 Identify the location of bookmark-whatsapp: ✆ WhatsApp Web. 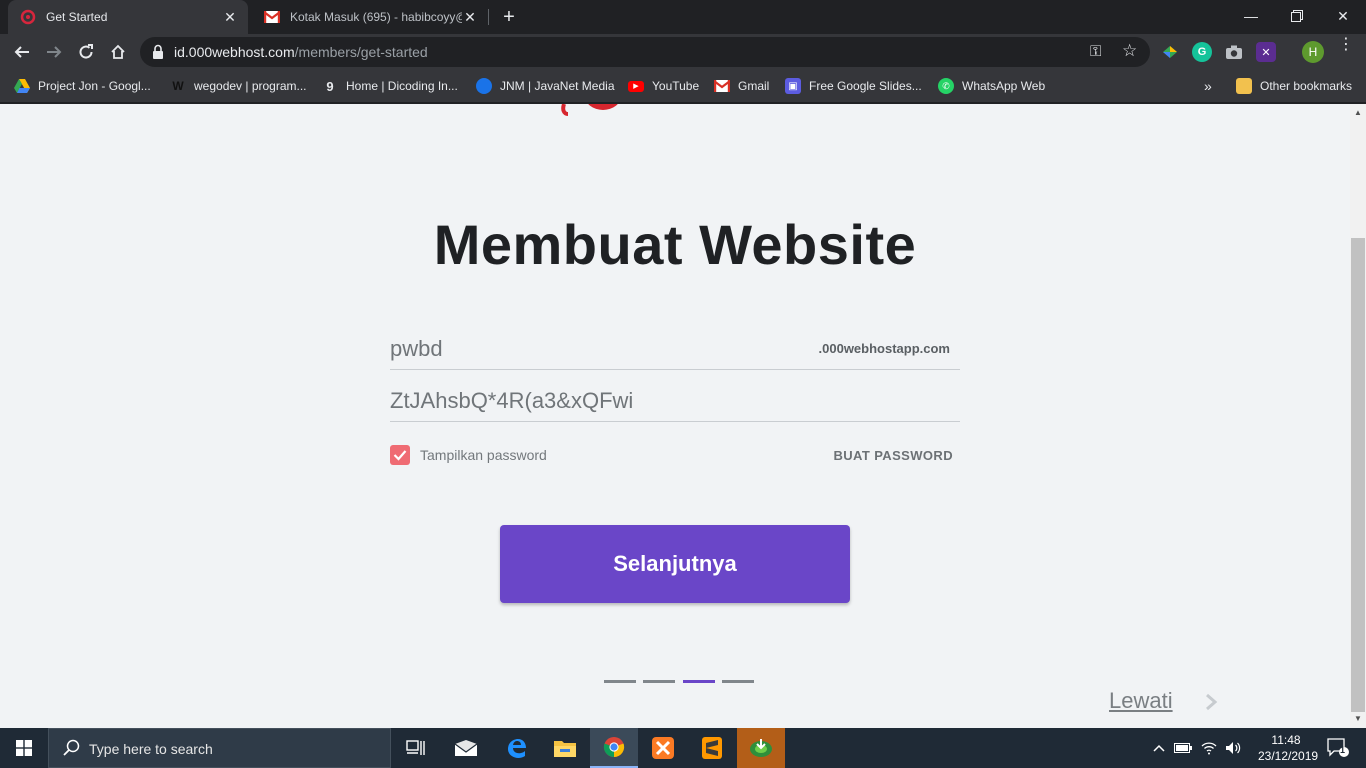
(991, 86).